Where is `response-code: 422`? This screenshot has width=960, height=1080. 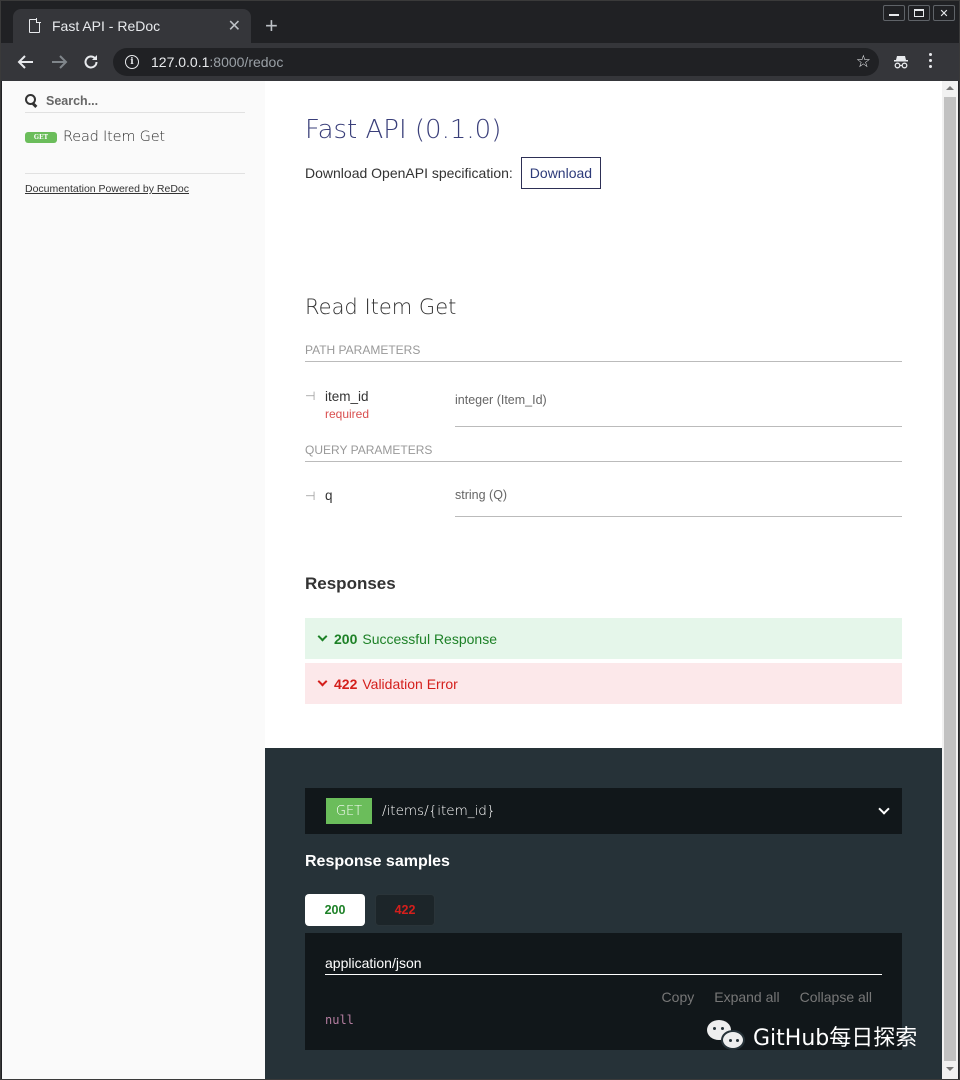
response-code: 422 is located at coordinates (346, 683).